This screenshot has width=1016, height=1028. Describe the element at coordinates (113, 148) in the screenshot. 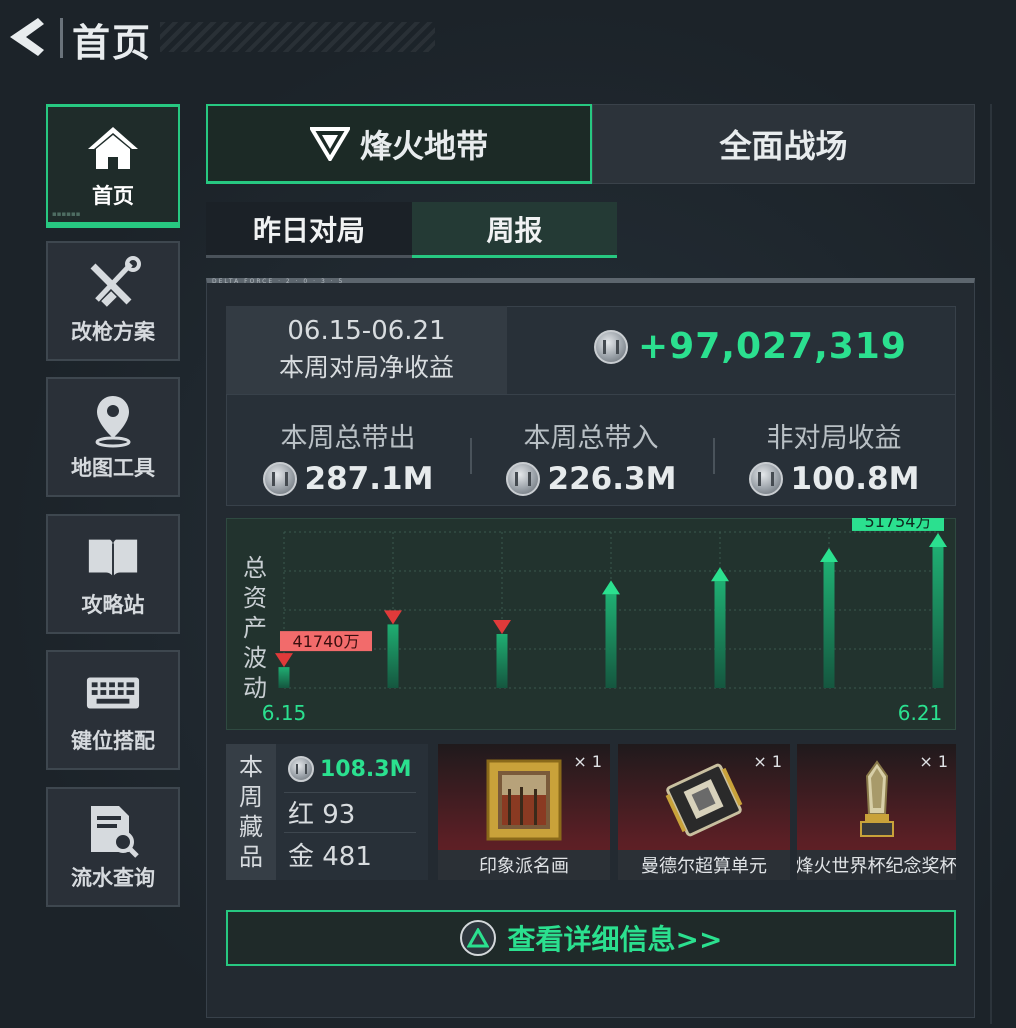

I see `home-icon` at that location.